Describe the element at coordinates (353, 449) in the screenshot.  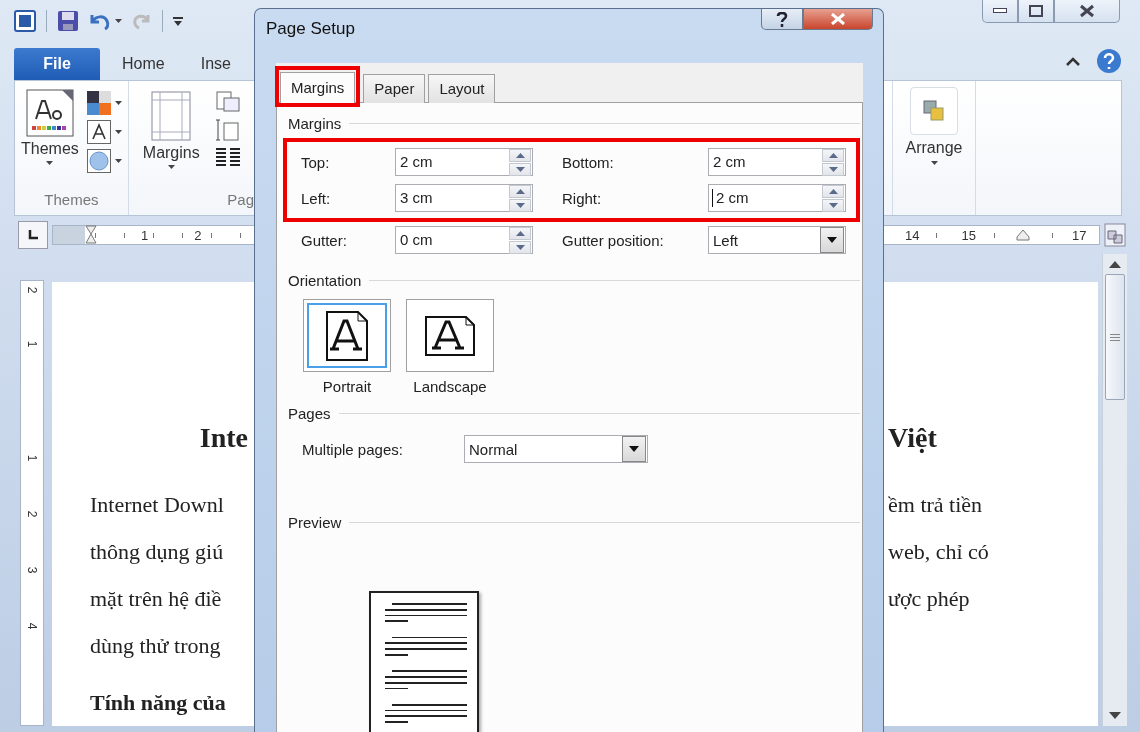
I see `field-label: Multiple pages:` at that location.